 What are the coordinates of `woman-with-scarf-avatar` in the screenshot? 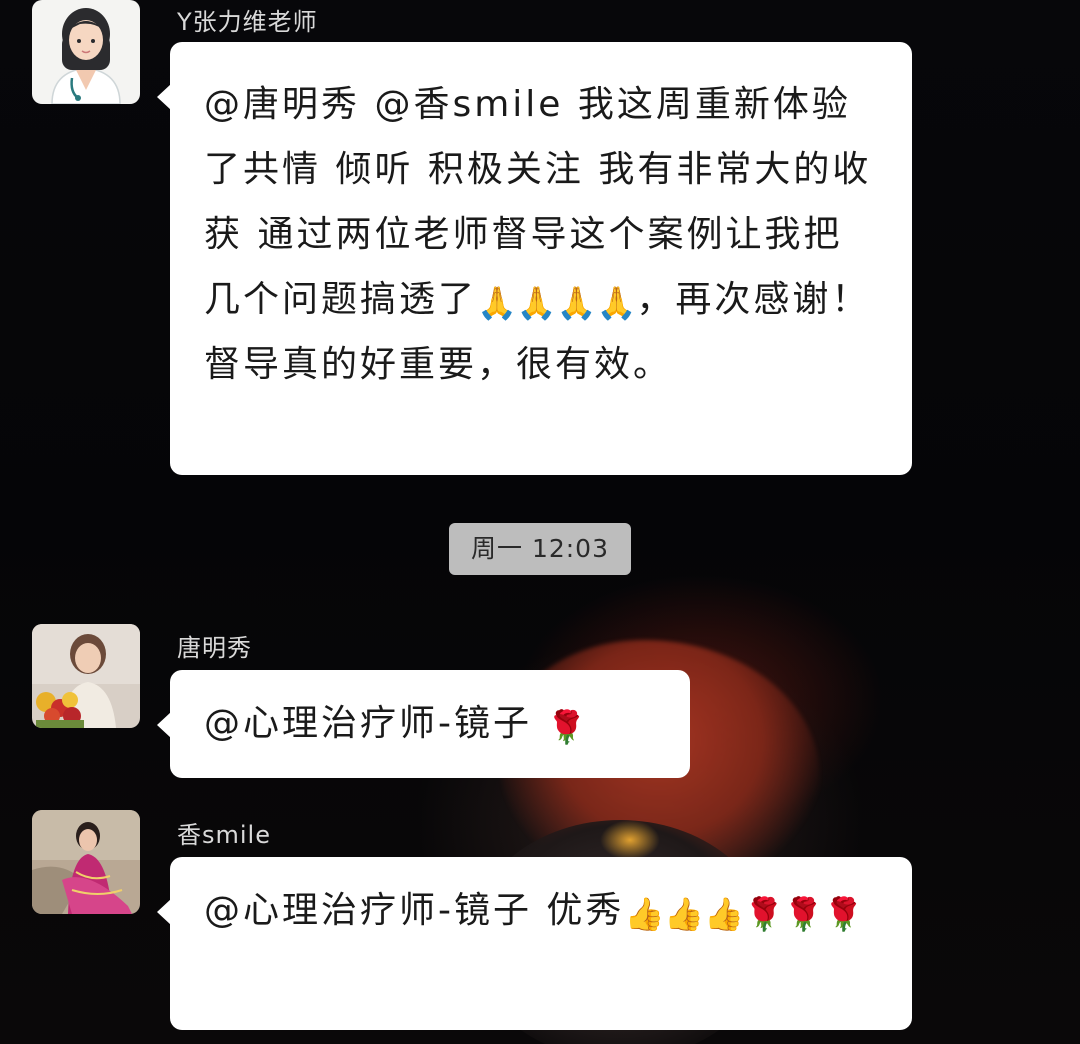 It's located at (86, 862).